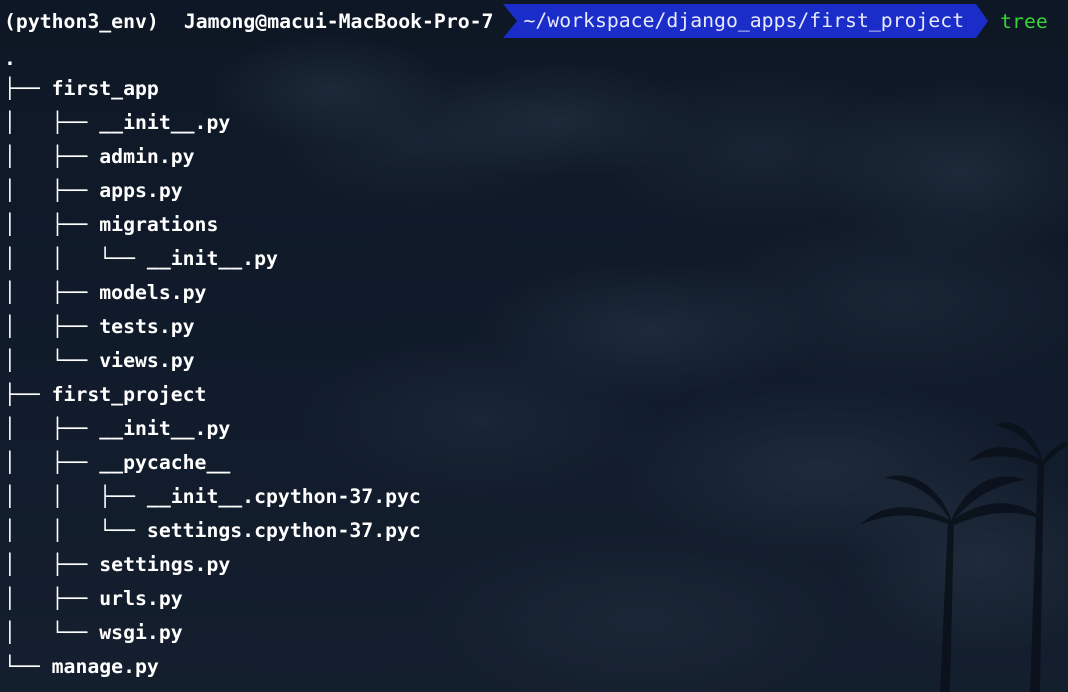  I want to click on powerline-arrow-left, so click(510, 21).